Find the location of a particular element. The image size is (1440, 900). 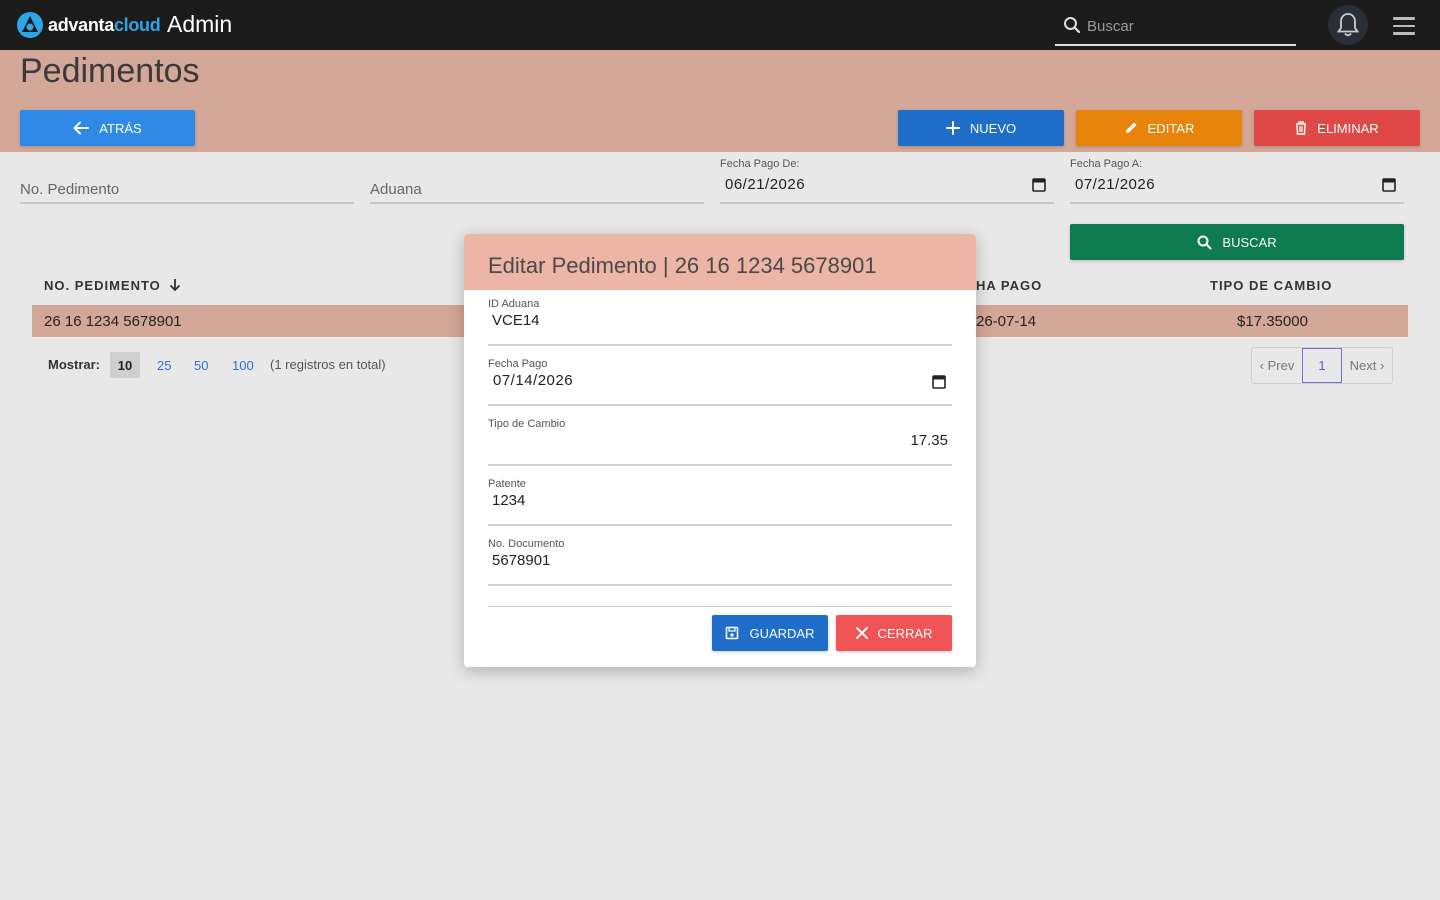

pencil-icon is located at coordinates (1131, 127).